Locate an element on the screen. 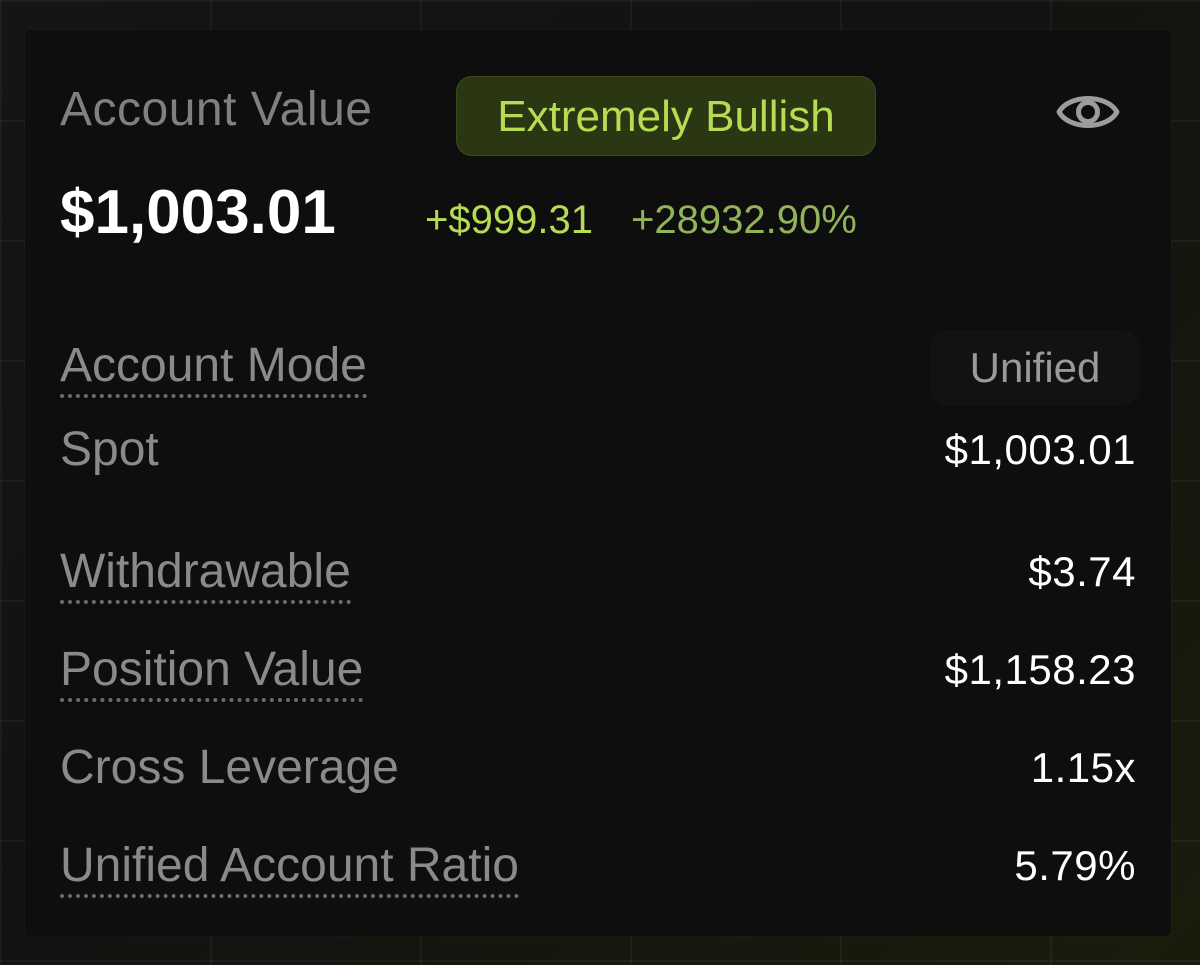 The width and height of the screenshot is (1200, 965). position-value-amount: $1,158.23 is located at coordinates (1040, 669).